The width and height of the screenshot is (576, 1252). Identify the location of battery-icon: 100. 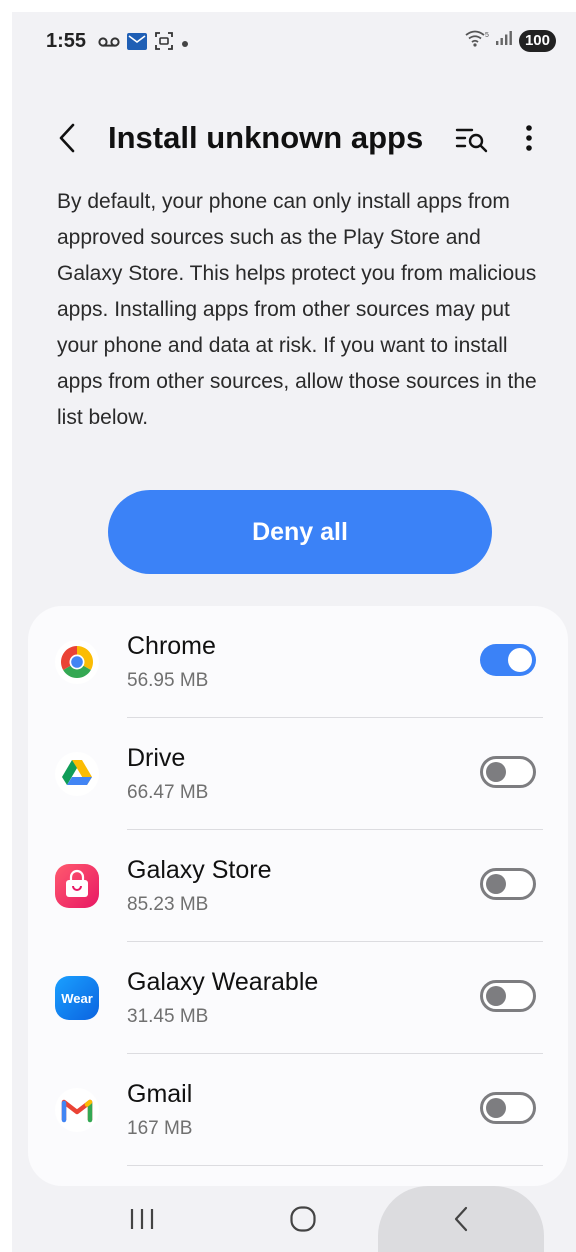
(537, 40).